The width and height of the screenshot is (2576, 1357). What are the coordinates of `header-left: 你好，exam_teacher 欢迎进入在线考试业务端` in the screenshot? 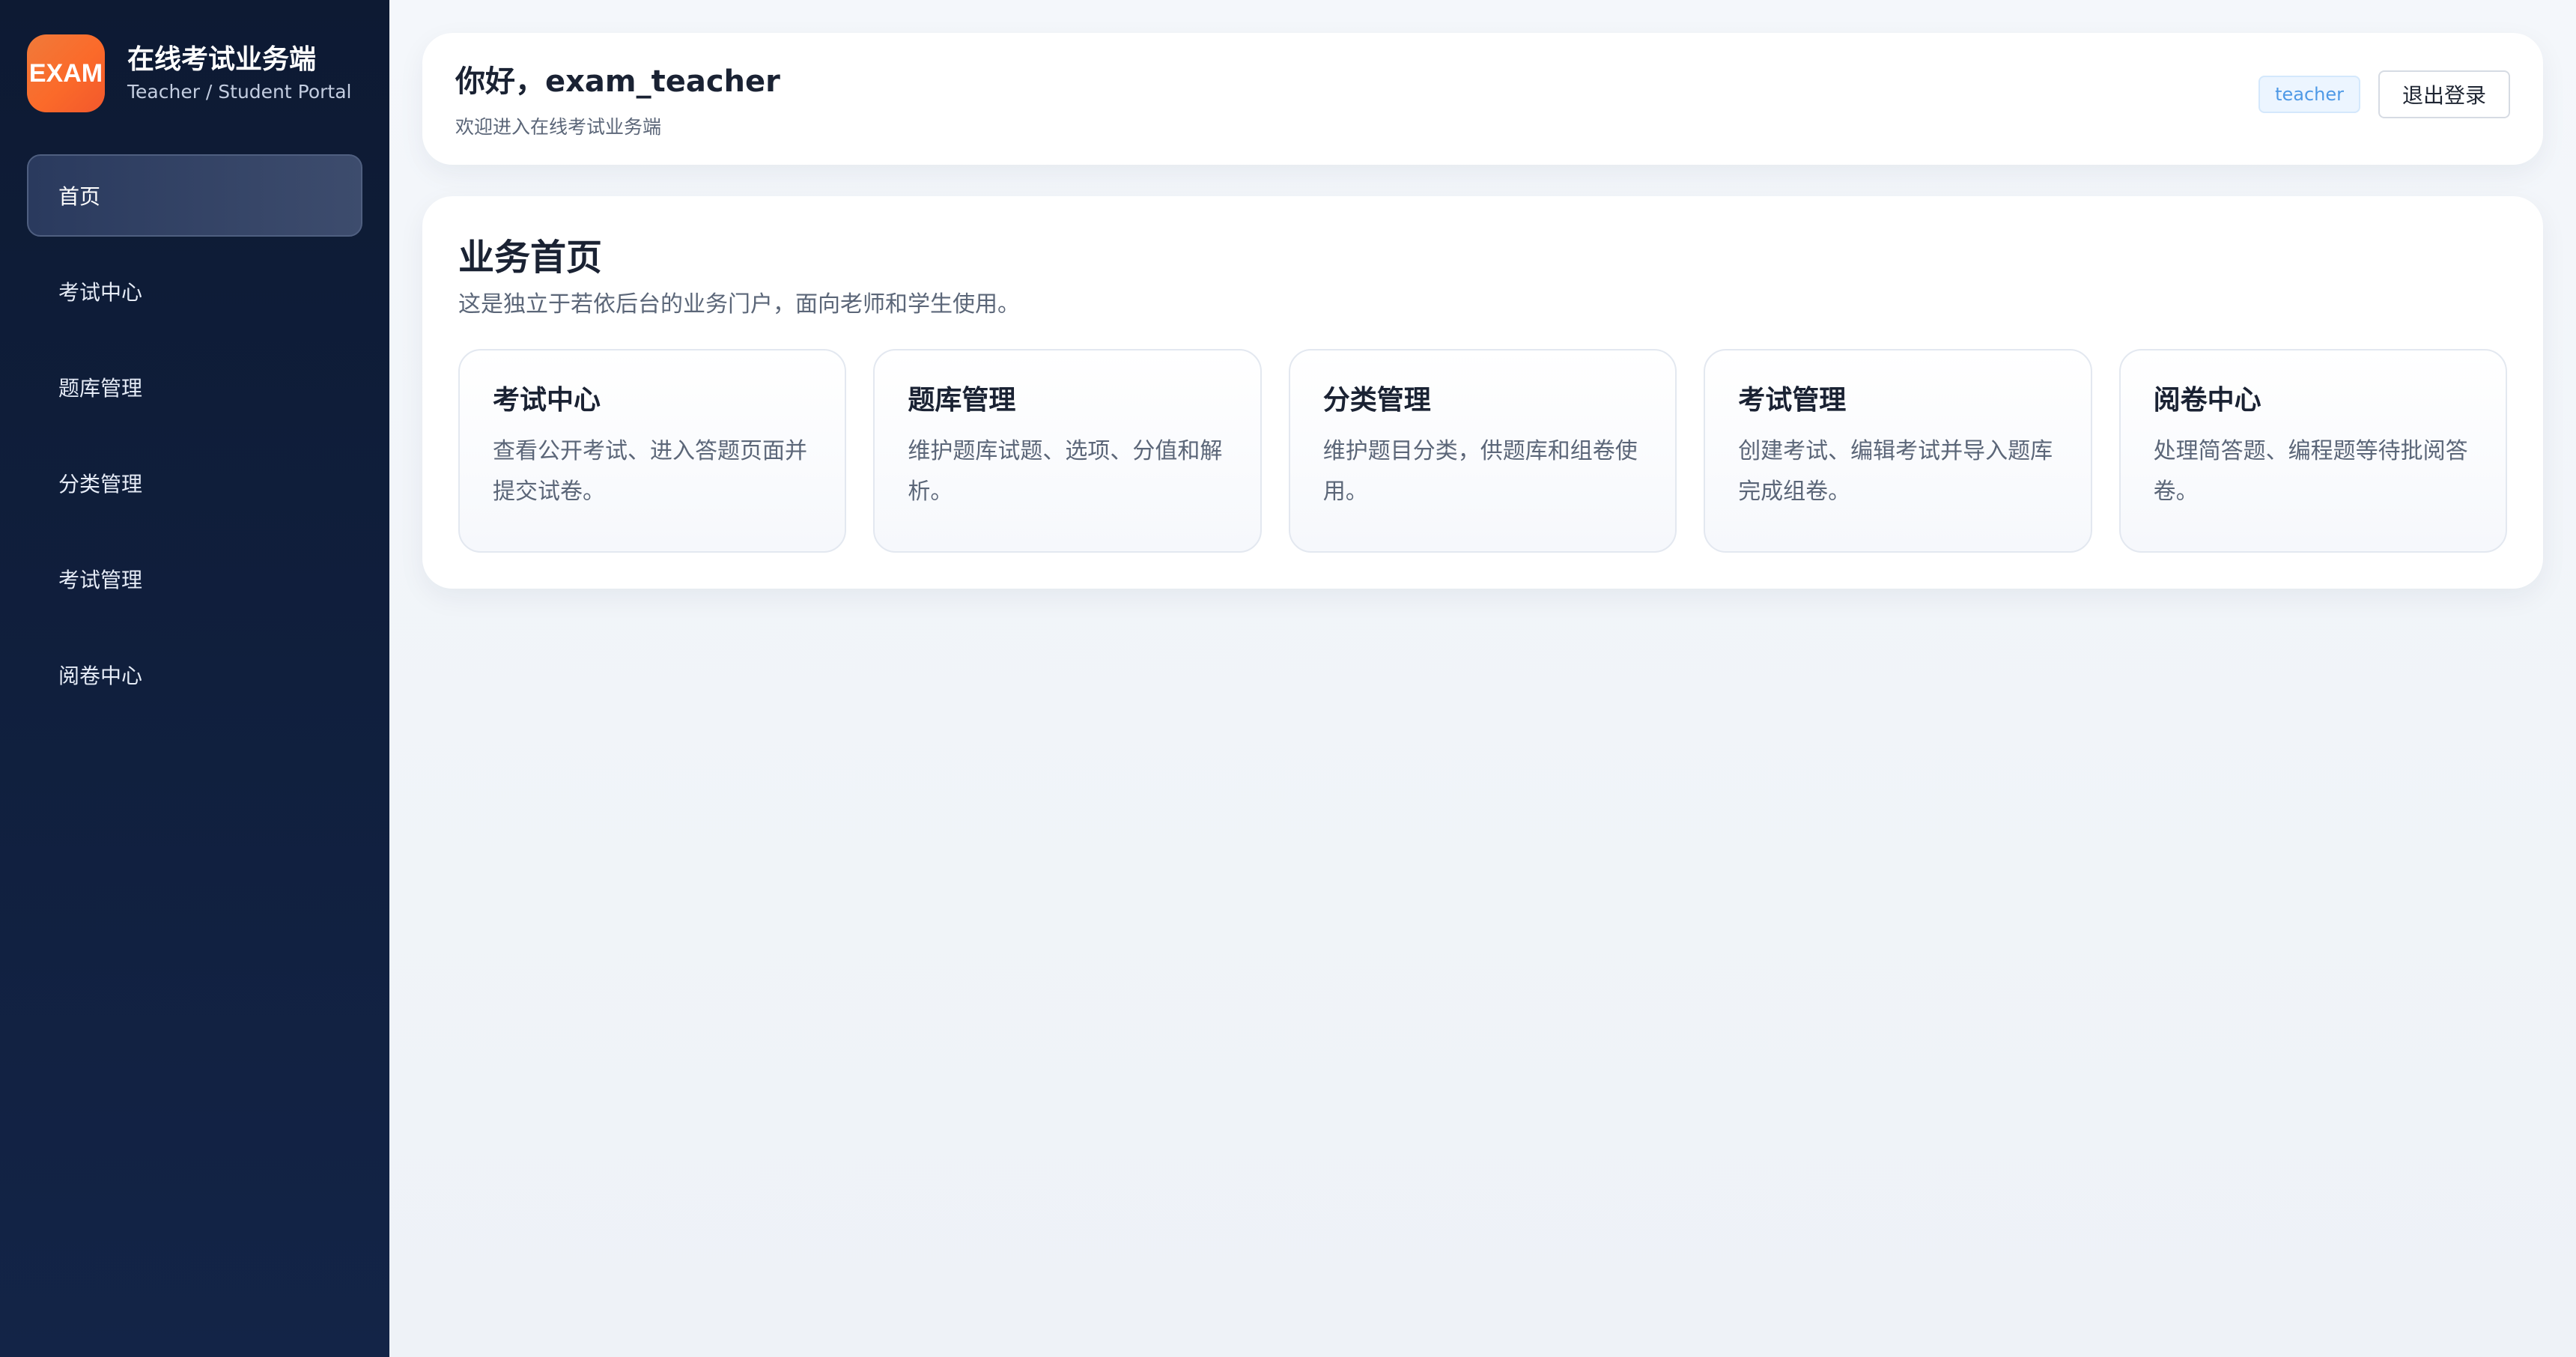 It's located at (617, 113).